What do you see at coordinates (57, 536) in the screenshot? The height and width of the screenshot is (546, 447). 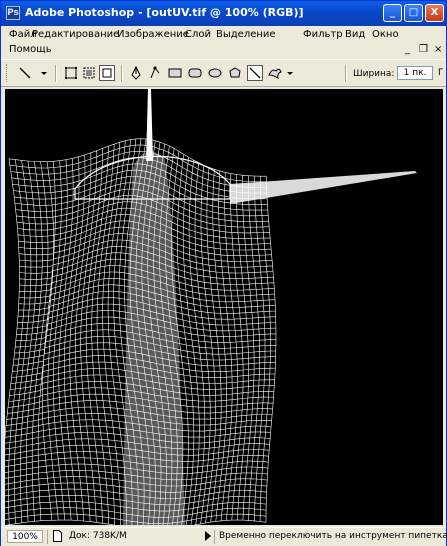 I see `document-icon` at bounding box center [57, 536].